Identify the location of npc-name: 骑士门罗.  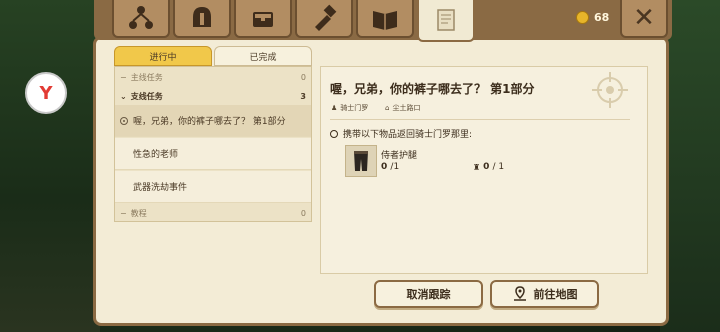
(354, 108).